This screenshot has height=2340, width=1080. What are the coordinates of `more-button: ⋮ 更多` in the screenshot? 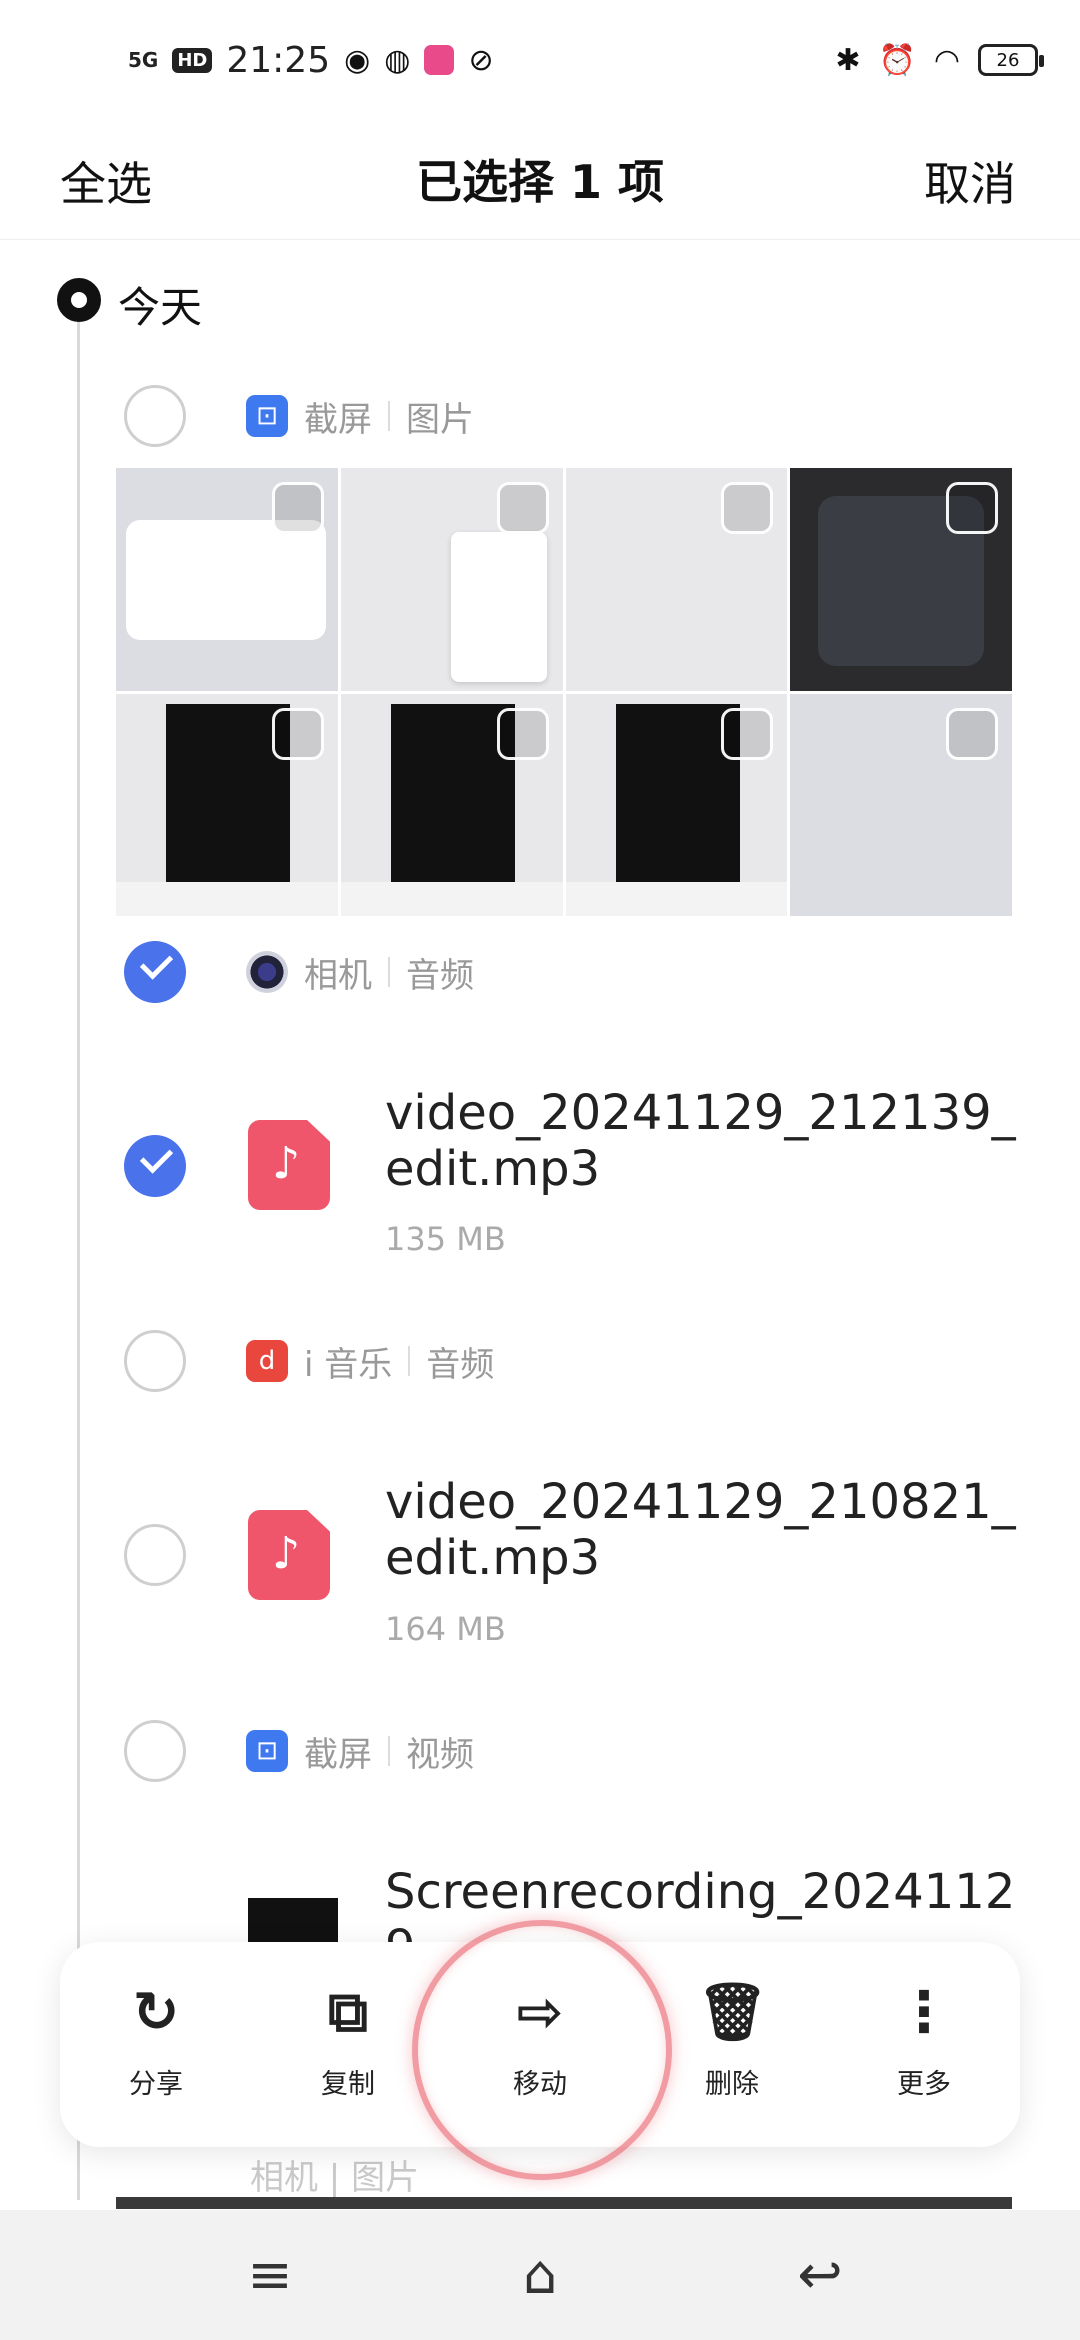 It's located at (924, 2044).